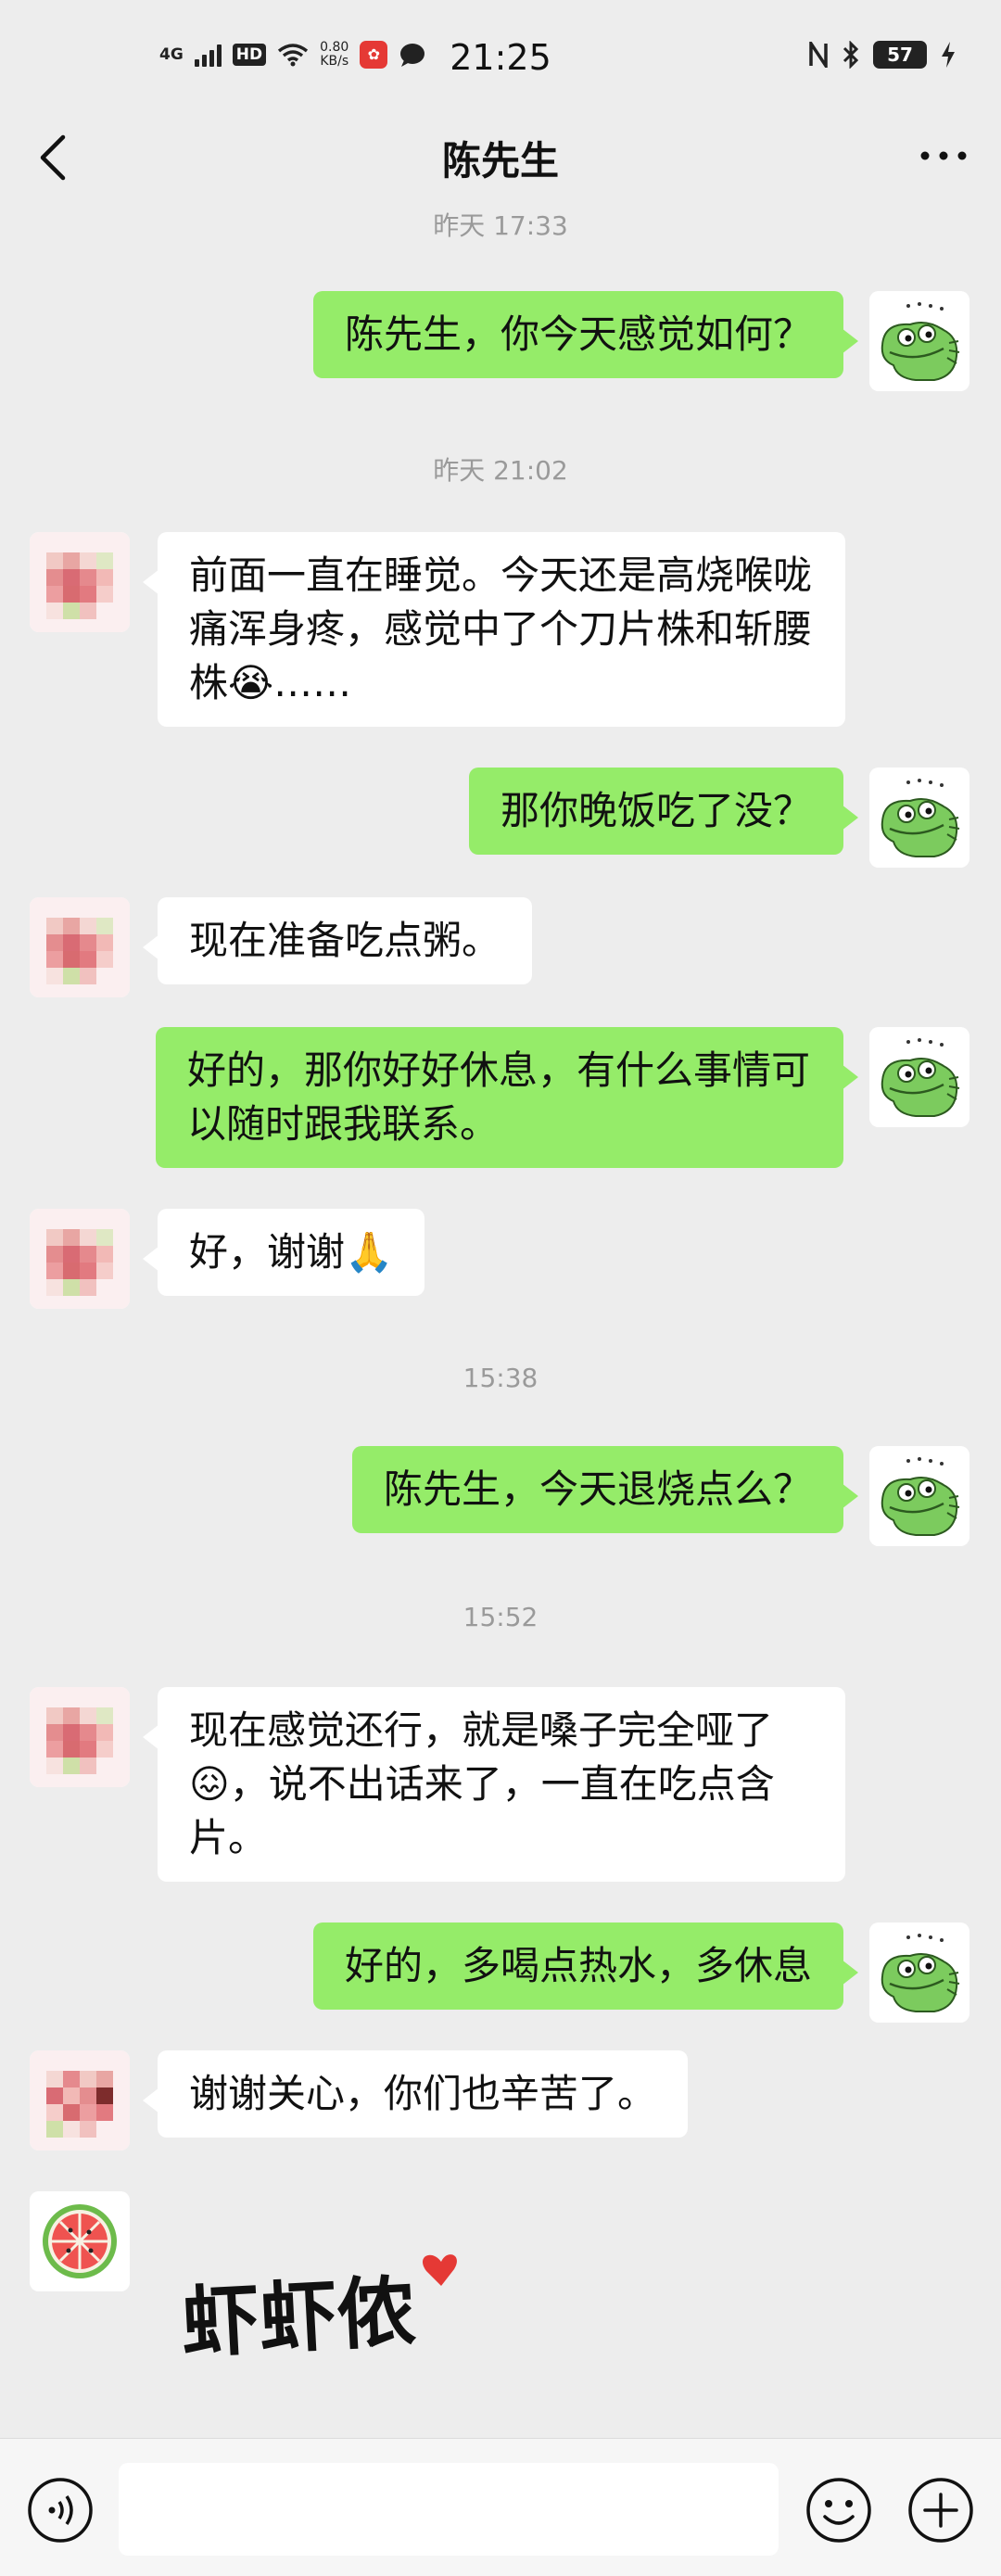 This screenshot has height=2576, width=1001. I want to click on sticker-message: 虾虾侬, so click(325, 2308).